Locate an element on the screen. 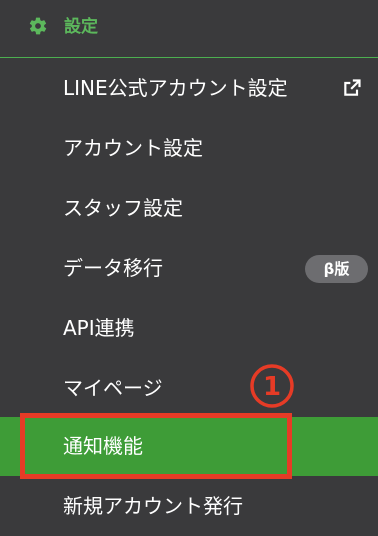  step-number-badge: 1 is located at coordinates (272, 386).